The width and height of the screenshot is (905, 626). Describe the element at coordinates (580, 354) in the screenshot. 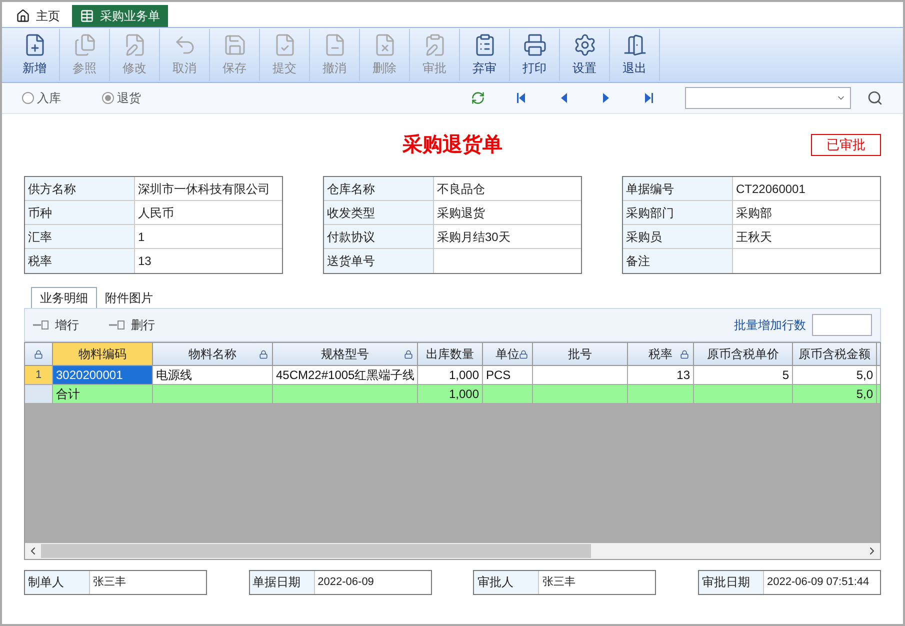

I see `column-header: 批号` at that location.